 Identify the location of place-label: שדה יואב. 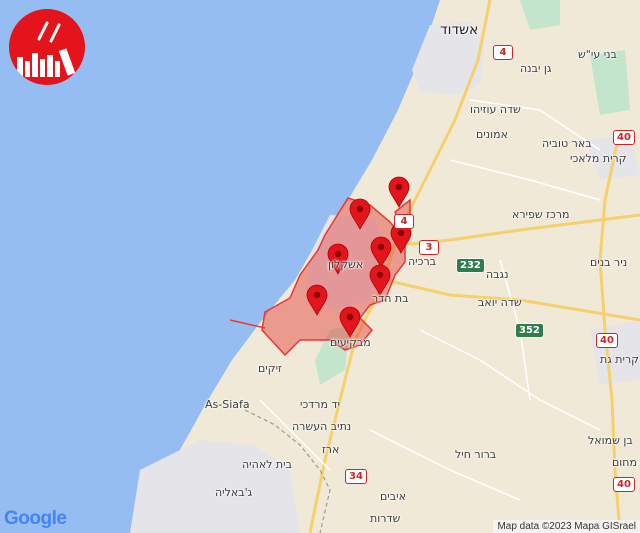
(500, 302).